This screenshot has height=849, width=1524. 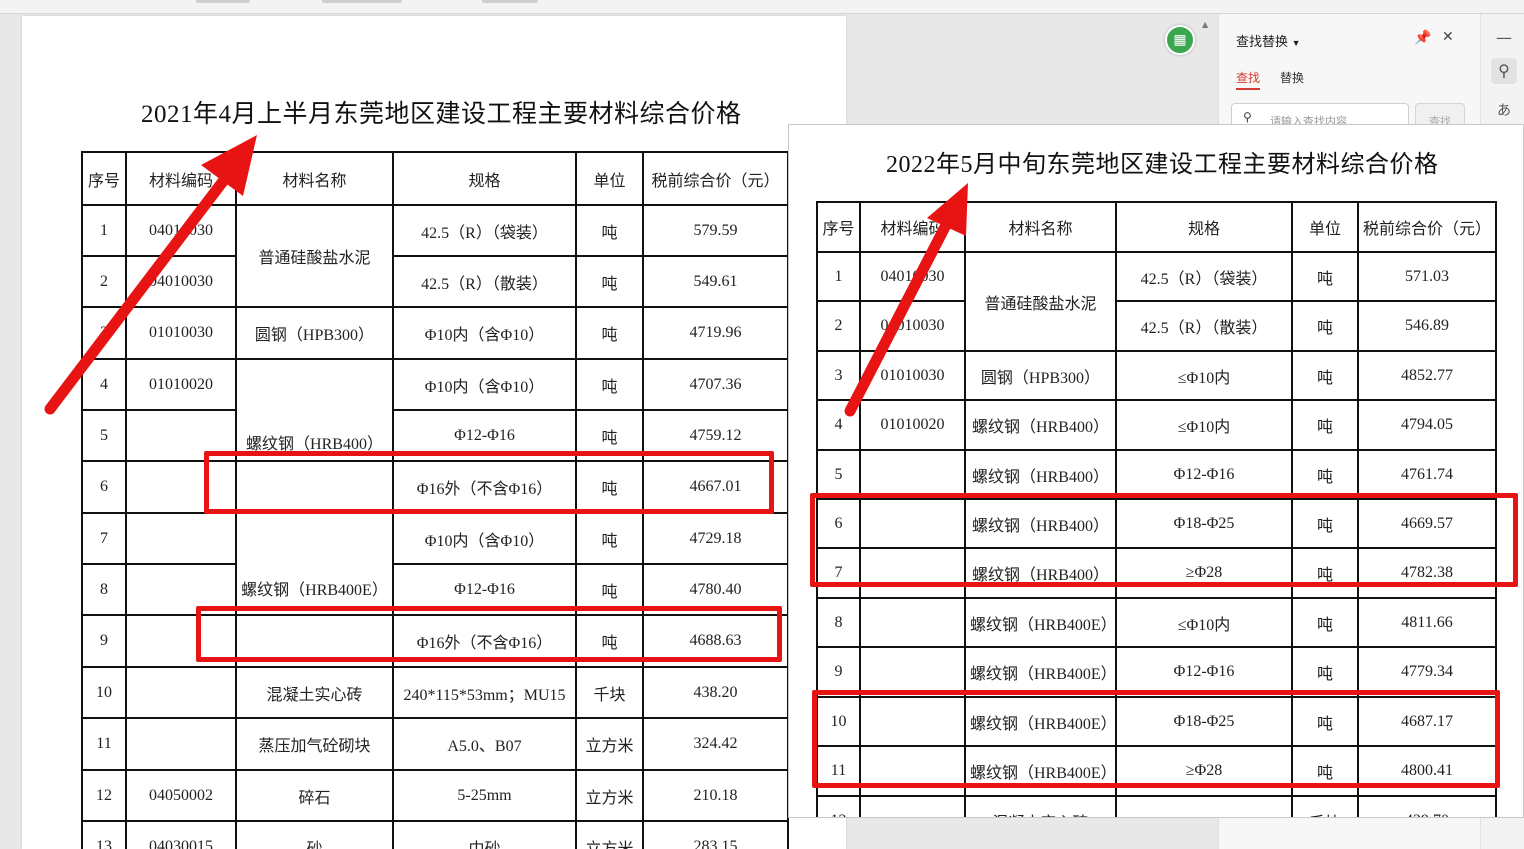 I want to click on tab-replace: 替换, so click(x=1292, y=77).